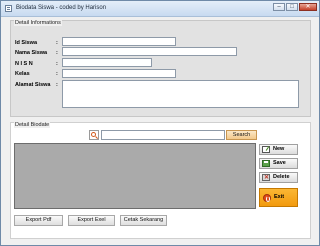 Image resolution: width=320 pixels, height=246 pixels. Describe the element at coordinates (38, 23) in the screenshot. I see `detail-informations-caption: Detail Informations` at that location.